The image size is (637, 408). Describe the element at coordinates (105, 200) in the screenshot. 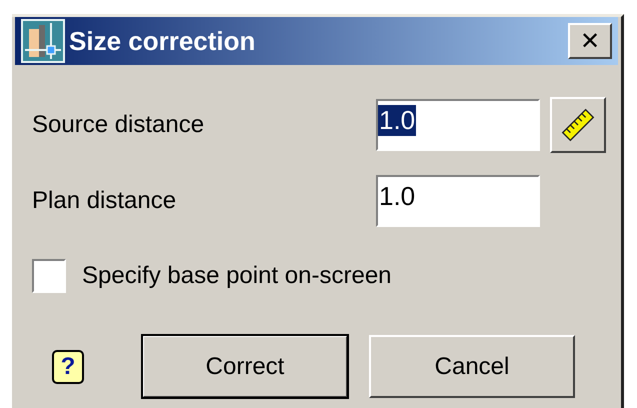

I see `field-label: Plan distance` at that location.